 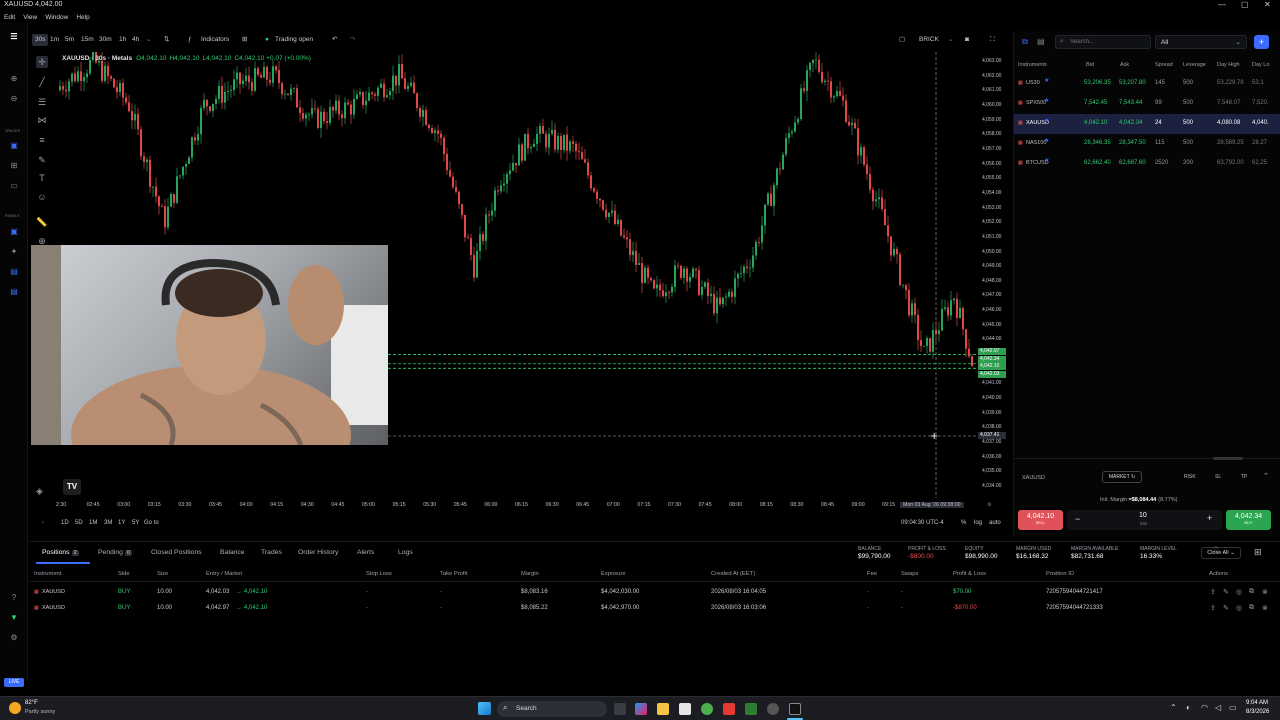 What do you see at coordinates (151, 523) in the screenshot?
I see `goto-button: Go to` at bounding box center [151, 523].